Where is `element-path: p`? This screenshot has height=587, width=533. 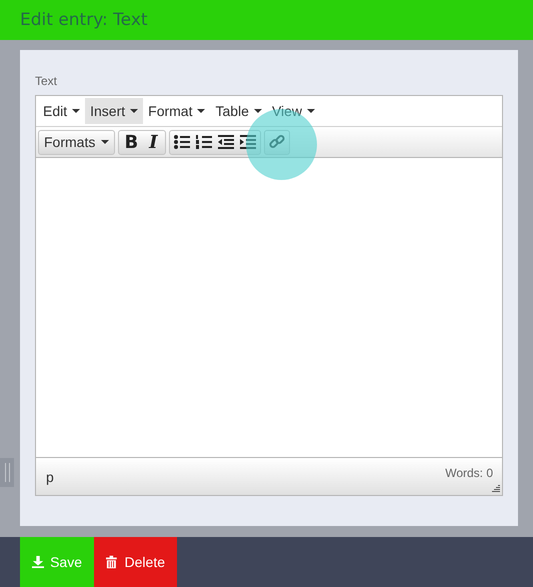
element-path: p is located at coordinates (50, 476).